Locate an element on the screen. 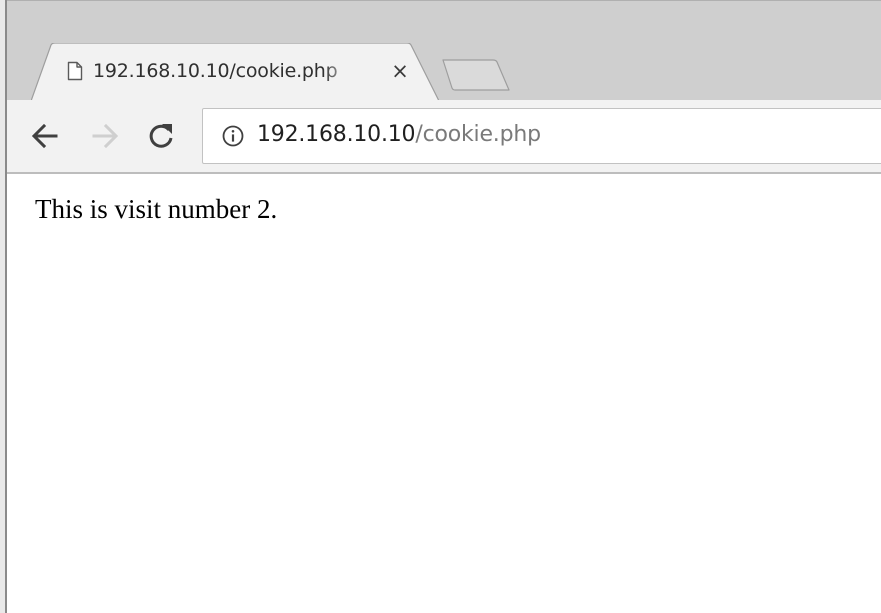  forward-arrow-icon is located at coordinates (105, 136).